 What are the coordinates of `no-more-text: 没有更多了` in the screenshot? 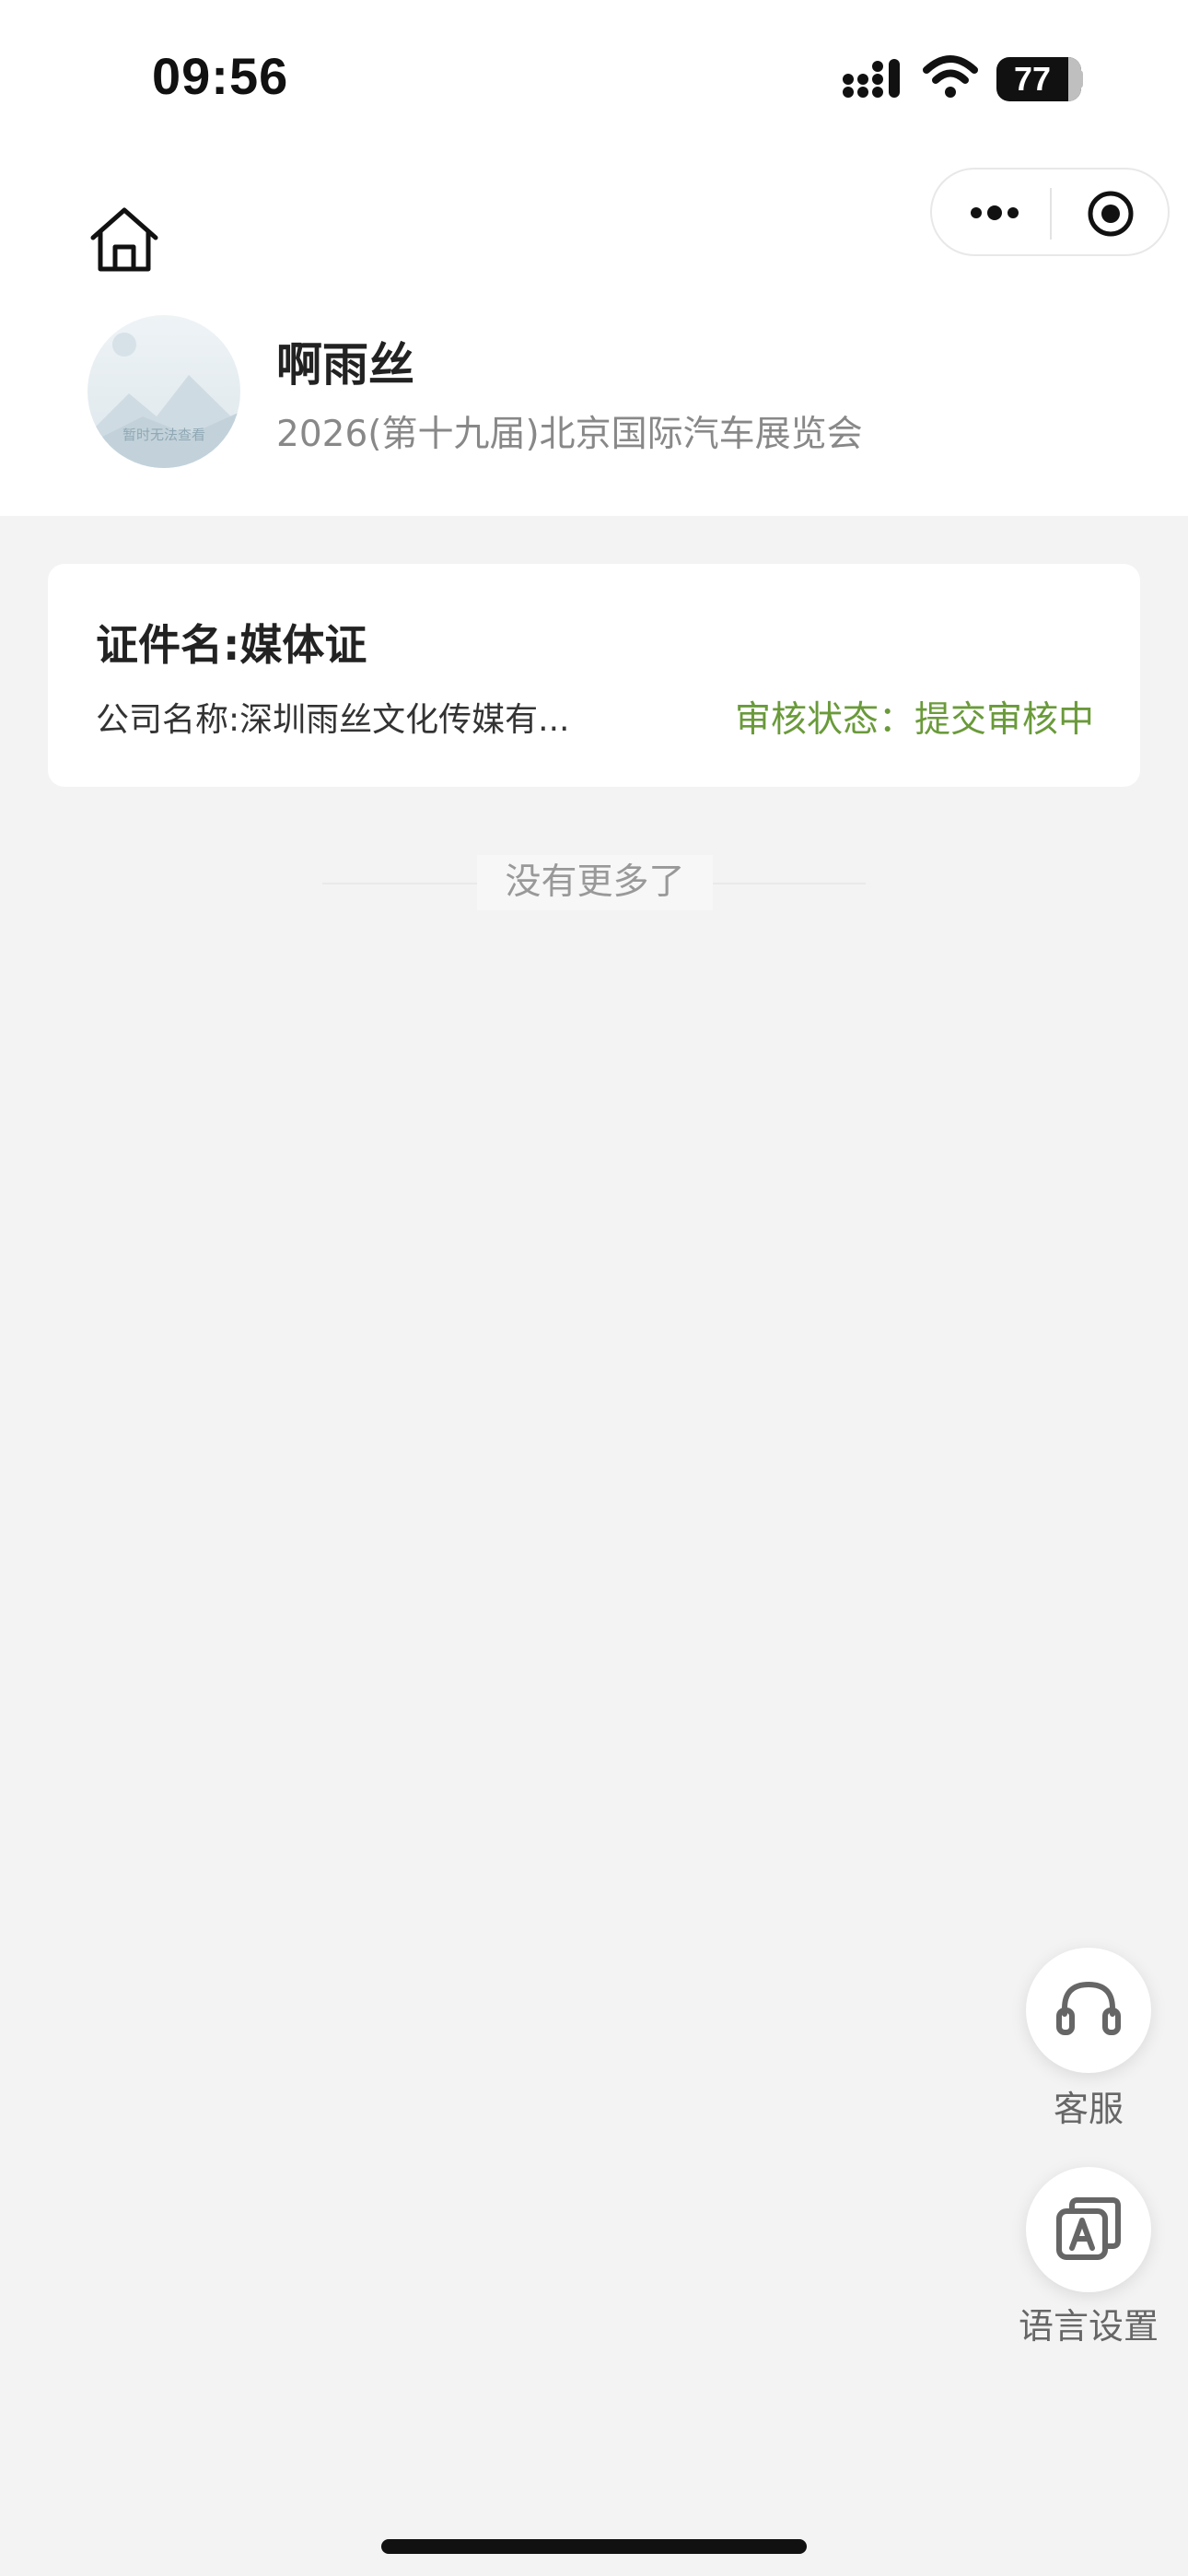 It's located at (595, 882).